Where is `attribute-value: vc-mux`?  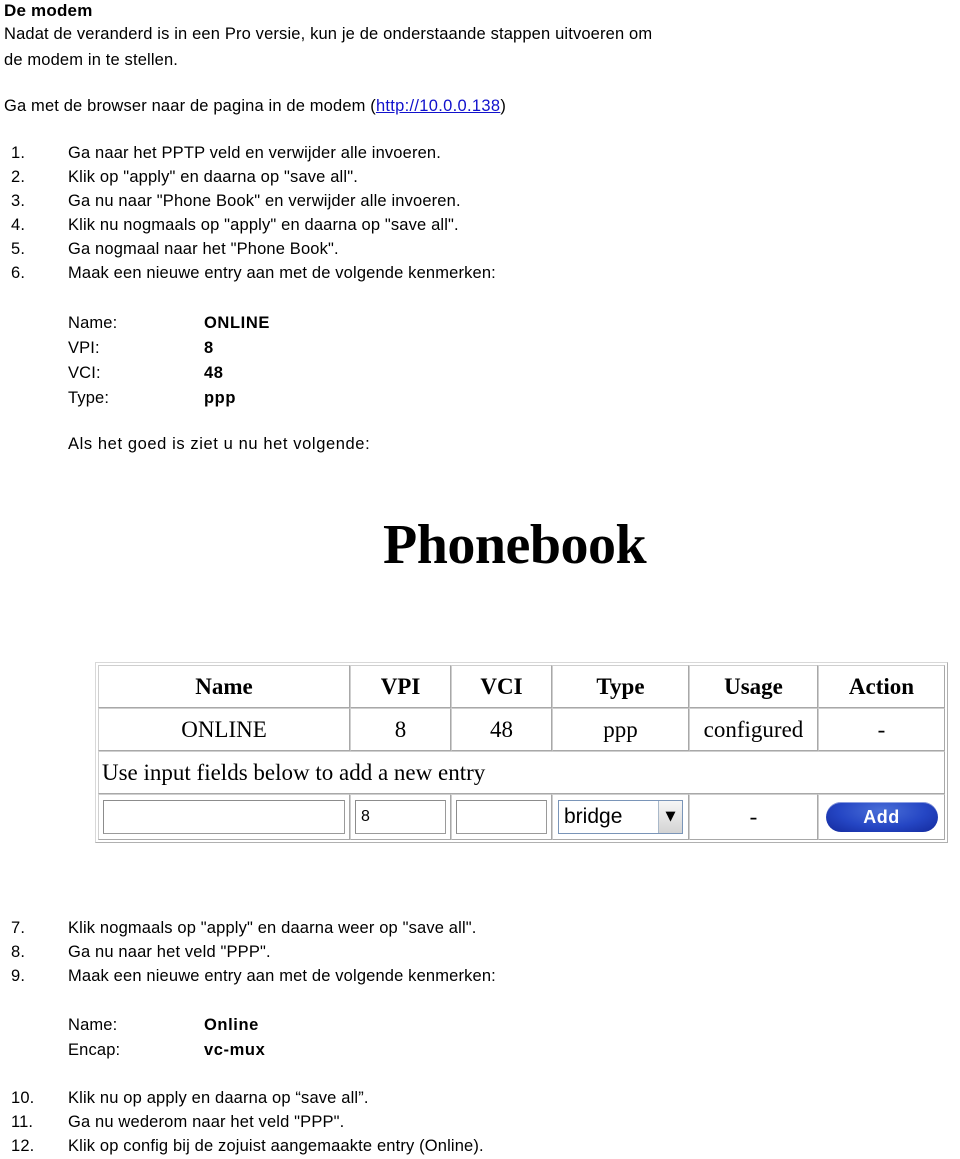
attribute-value: vc-mux is located at coordinates (235, 1050).